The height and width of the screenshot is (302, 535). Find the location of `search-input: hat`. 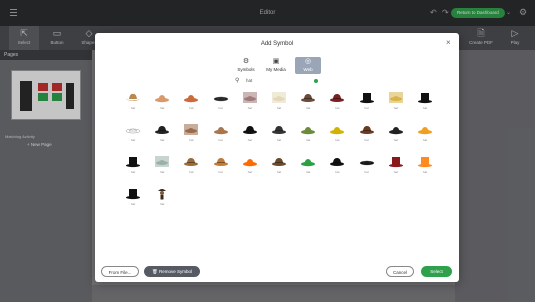

search-input: hat is located at coordinates (249, 80).